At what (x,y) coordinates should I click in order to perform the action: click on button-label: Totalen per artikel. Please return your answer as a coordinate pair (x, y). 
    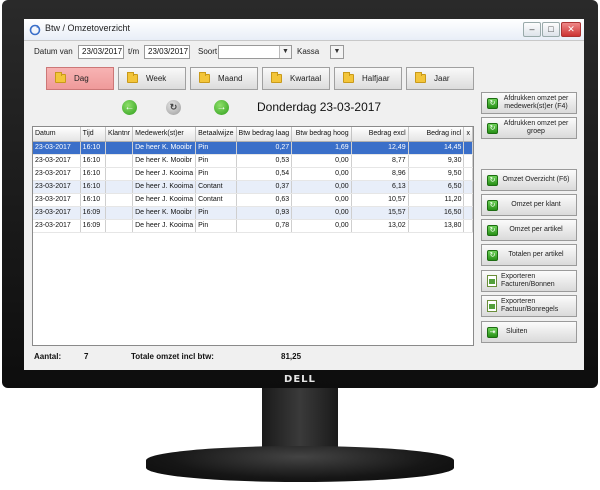
    Looking at the image, I should click on (536, 254).